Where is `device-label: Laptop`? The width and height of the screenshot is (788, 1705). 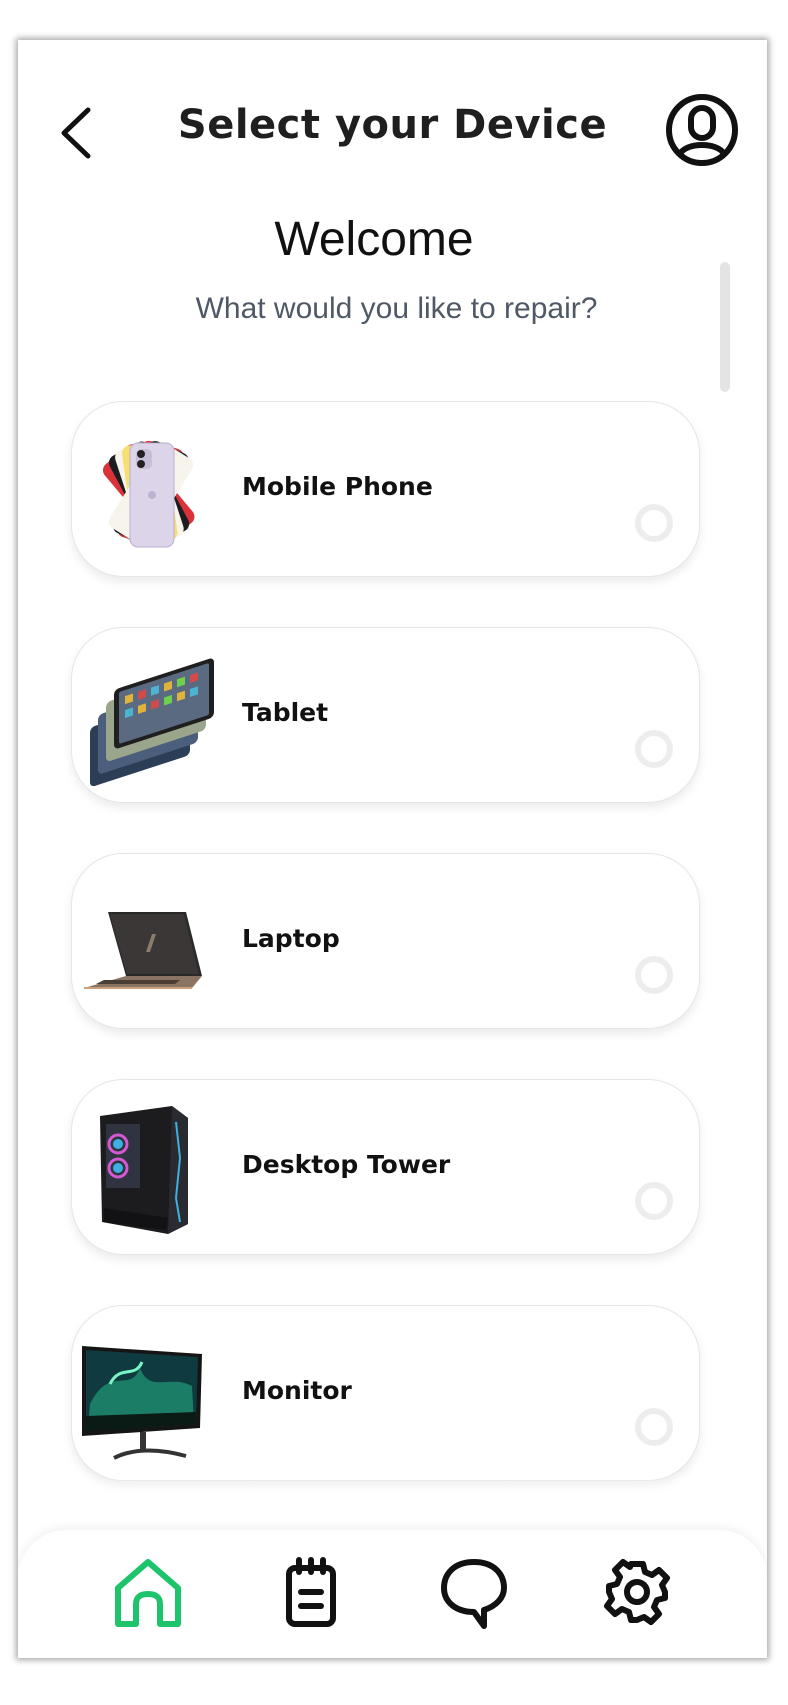 device-label: Laptop is located at coordinates (291, 938).